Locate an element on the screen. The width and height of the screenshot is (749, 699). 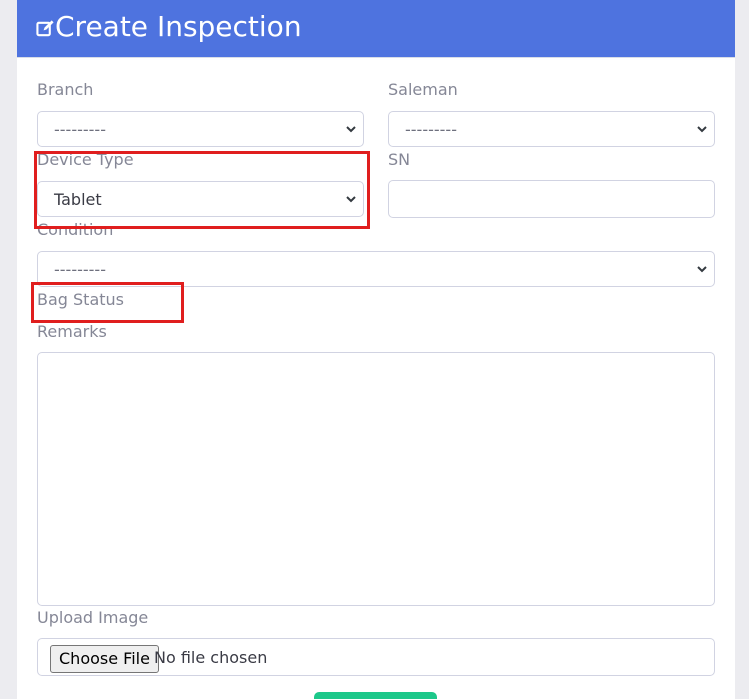
upload-image-field: Choose File No file chosen is located at coordinates (376, 657).